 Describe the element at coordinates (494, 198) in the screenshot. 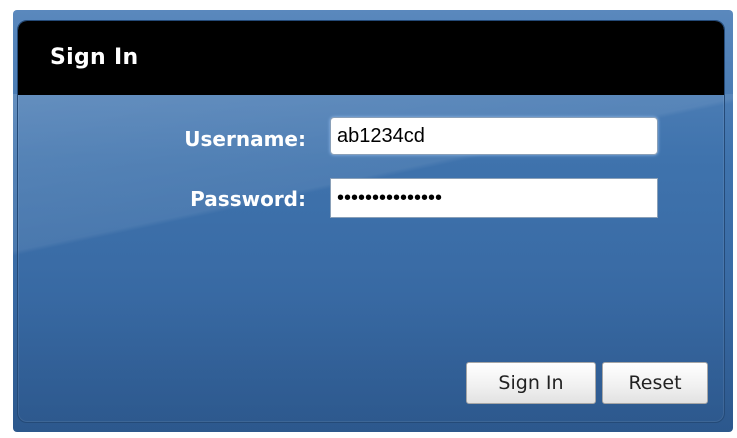

I see `password-input` at that location.